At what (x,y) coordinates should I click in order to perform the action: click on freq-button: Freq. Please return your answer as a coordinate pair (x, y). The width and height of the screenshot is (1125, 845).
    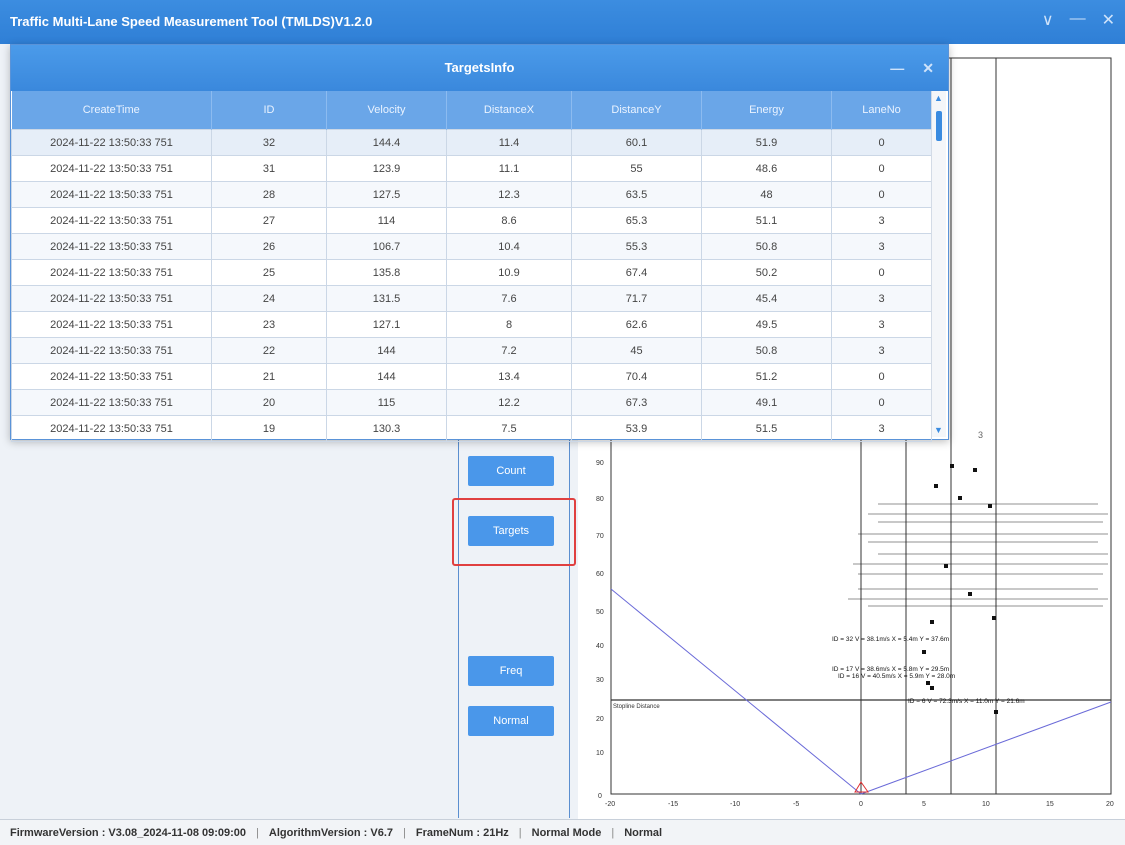
    Looking at the image, I should click on (511, 671).